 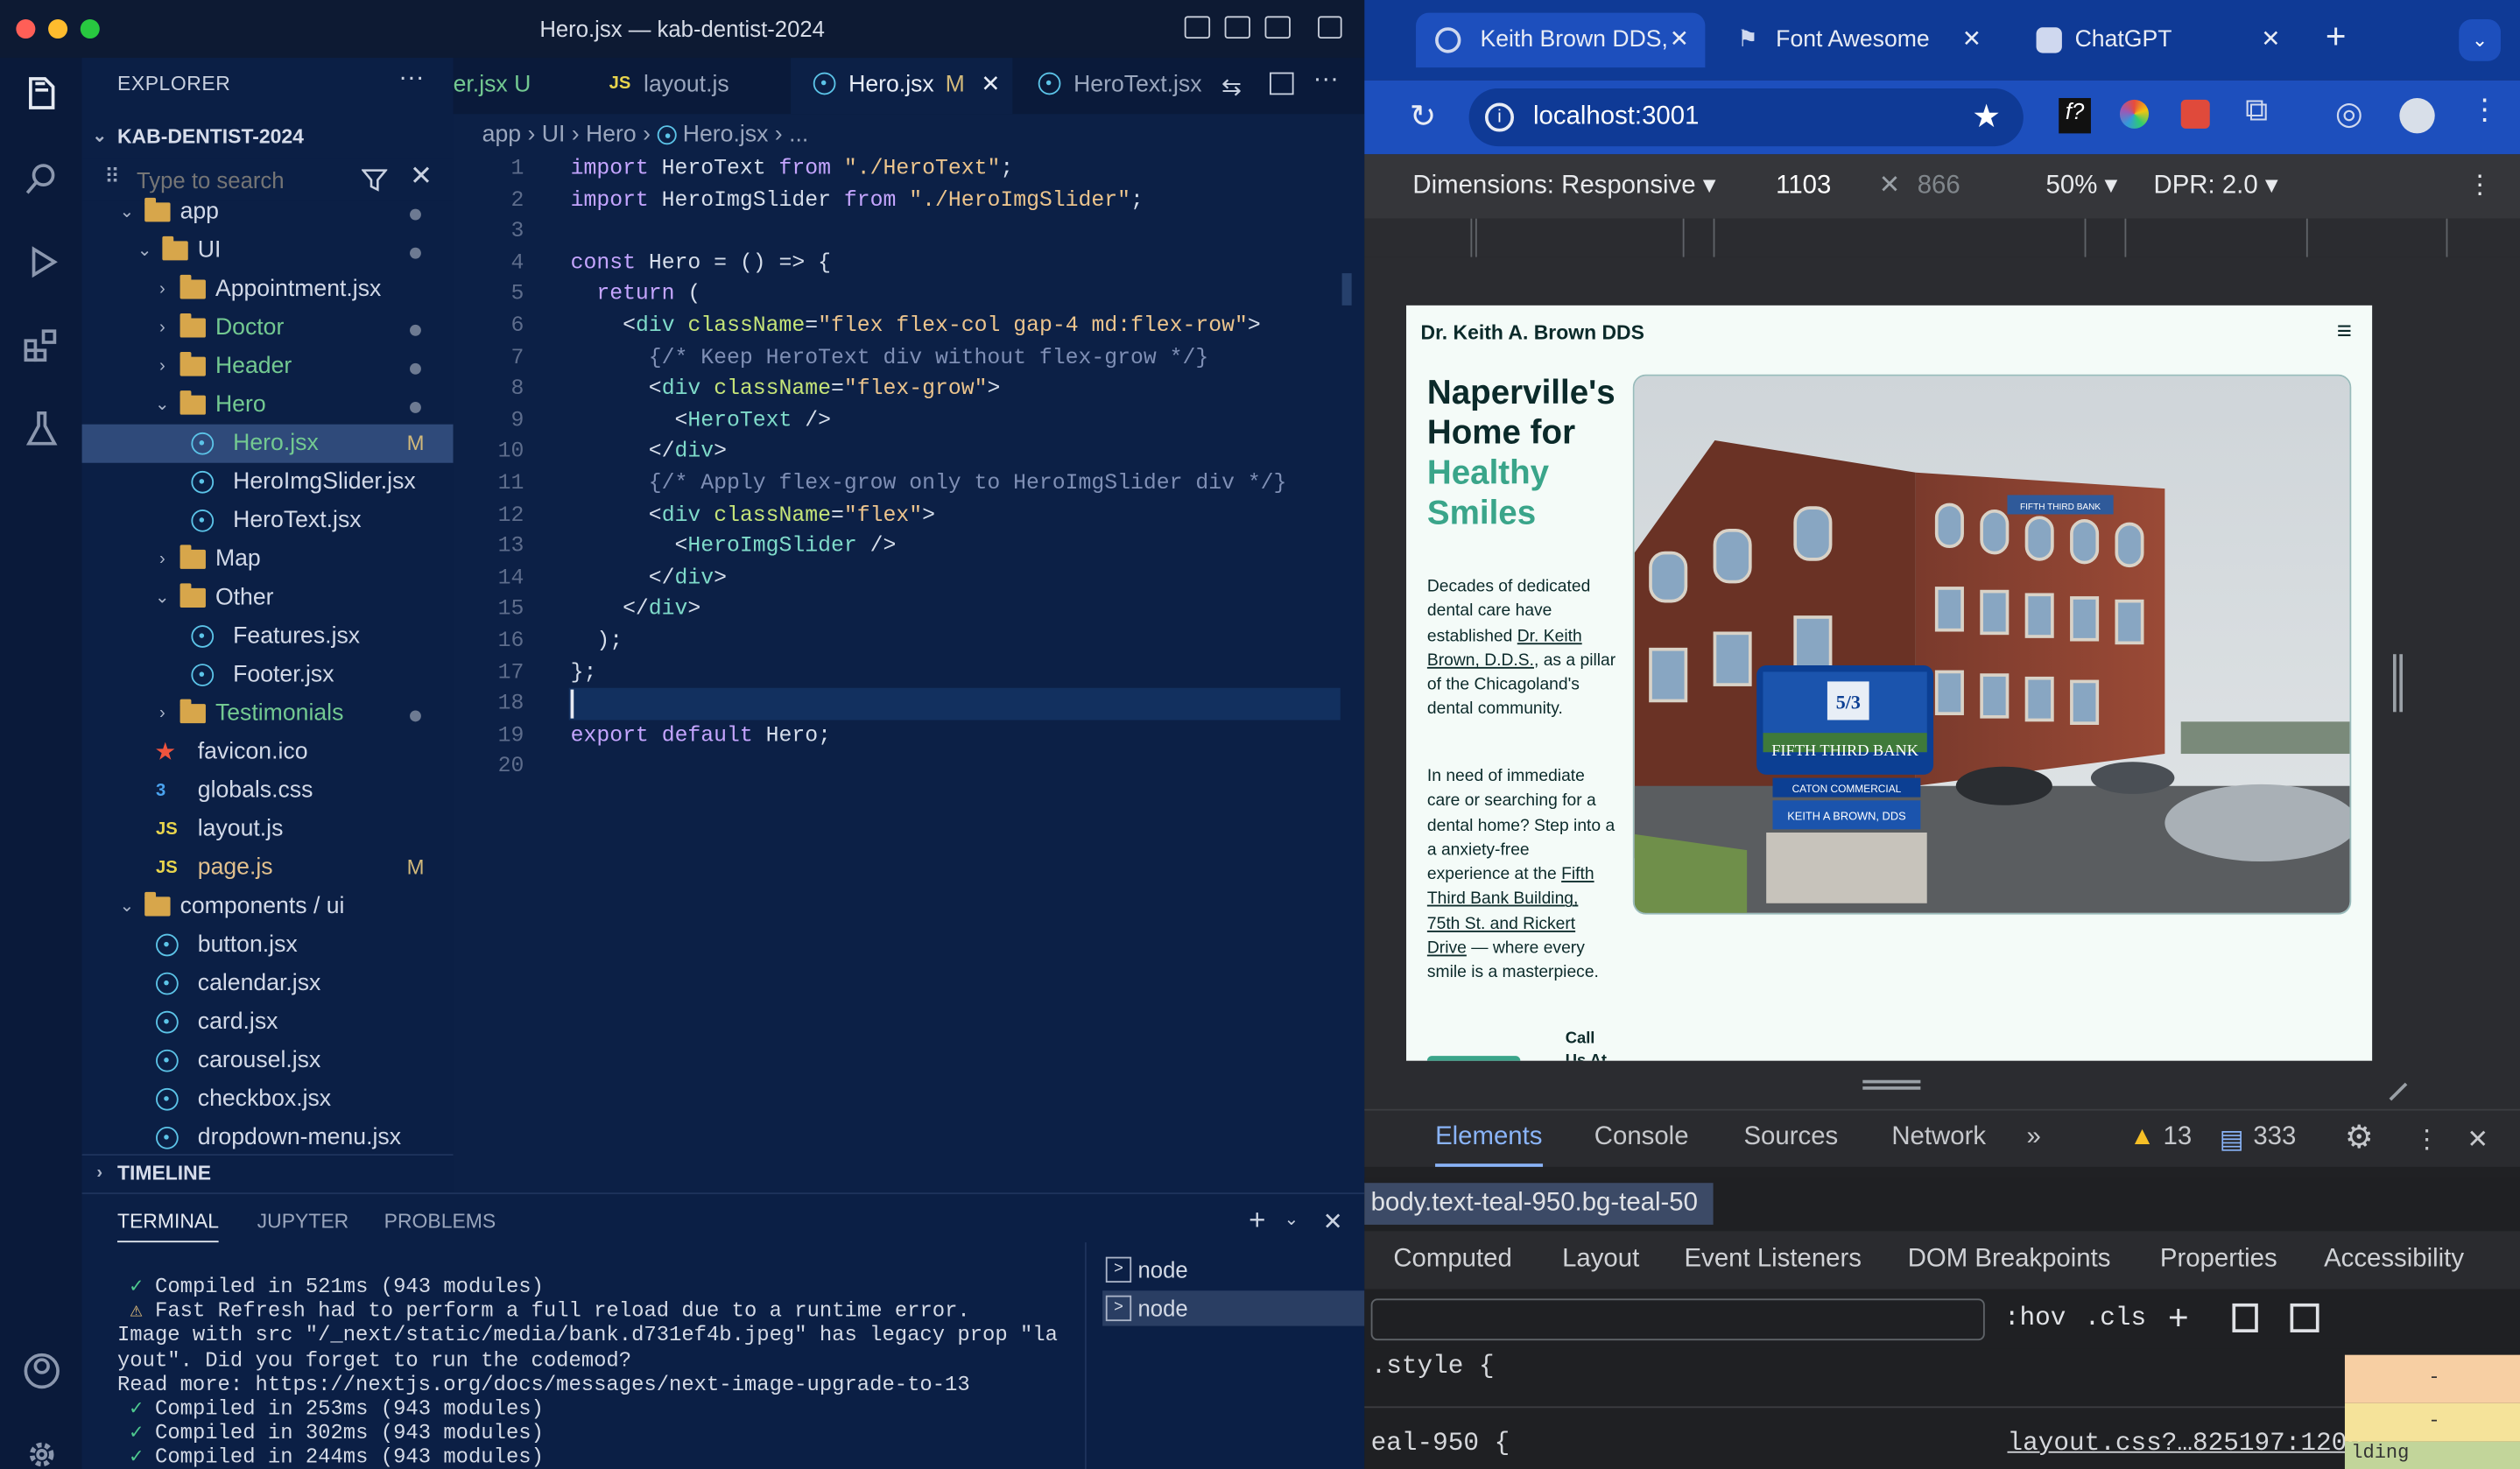 I want to click on breadcrumb-ui: UI, so click(x=554, y=135).